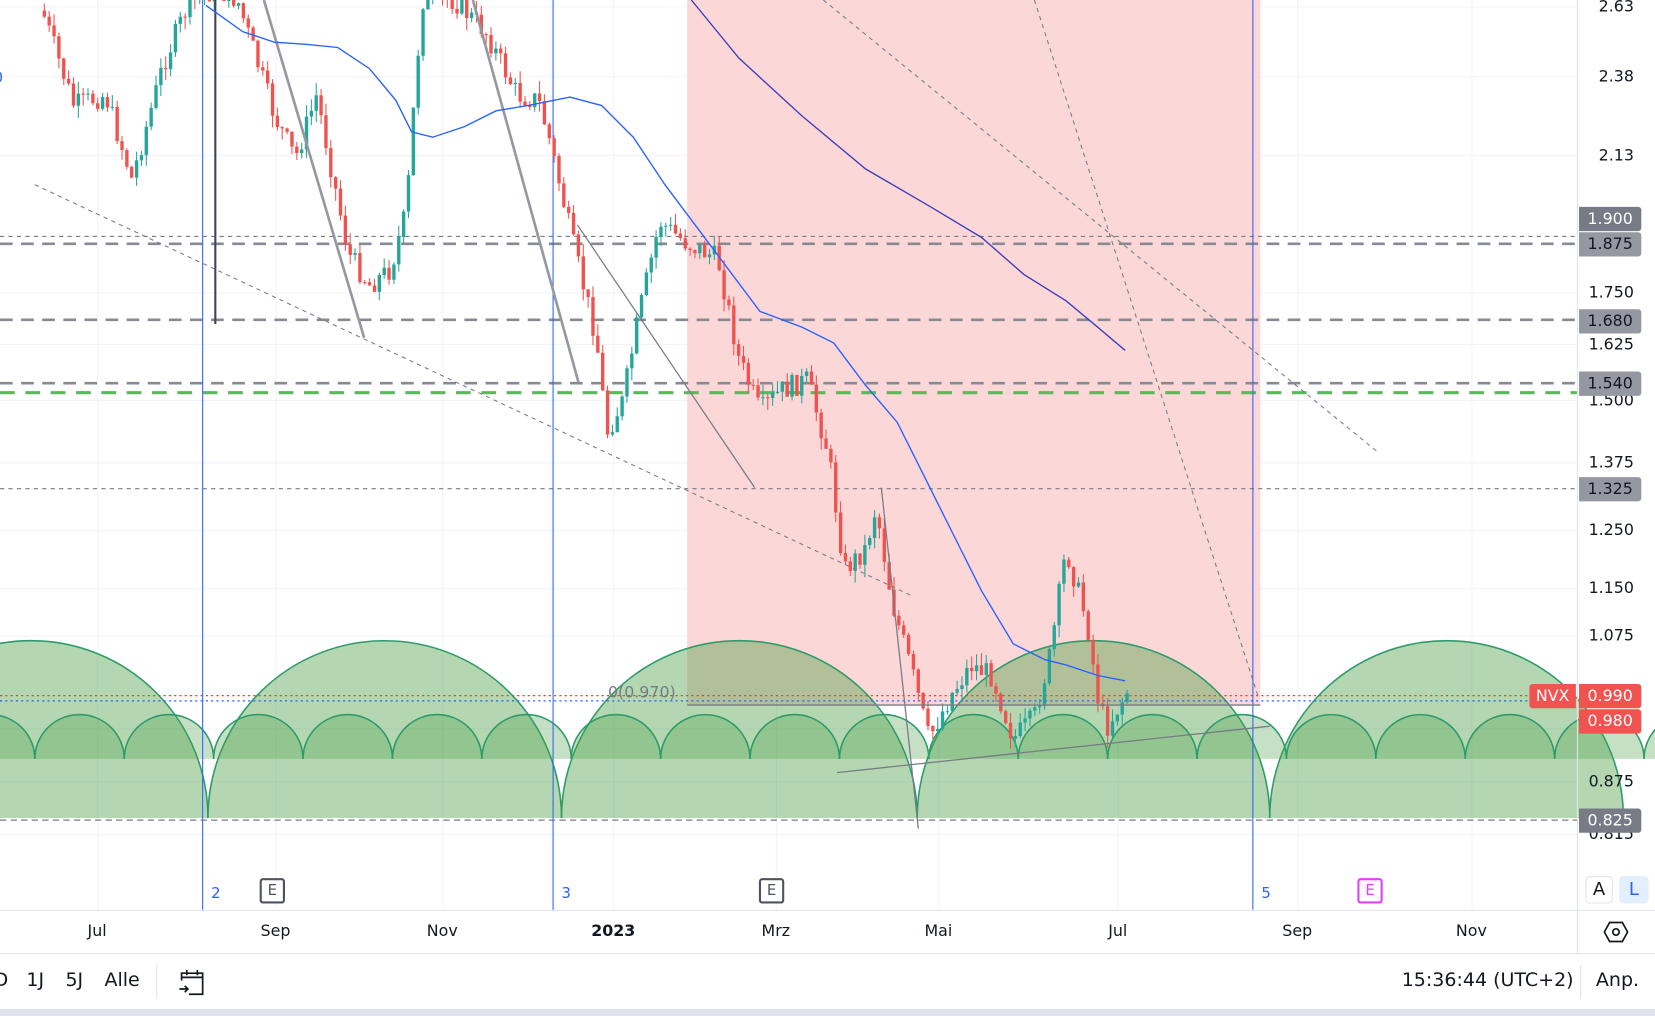 The width and height of the screenshot is (1655, 1016). Describe the element at coordinates (1616, 155) in the screenshot. I see `price-tick-label: 2.13` at that location.